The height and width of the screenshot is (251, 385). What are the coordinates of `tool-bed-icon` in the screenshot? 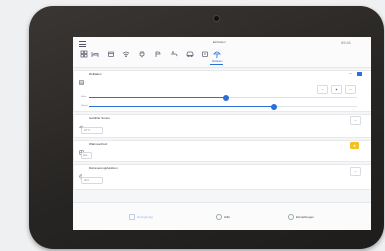 It's located at (95, 54).